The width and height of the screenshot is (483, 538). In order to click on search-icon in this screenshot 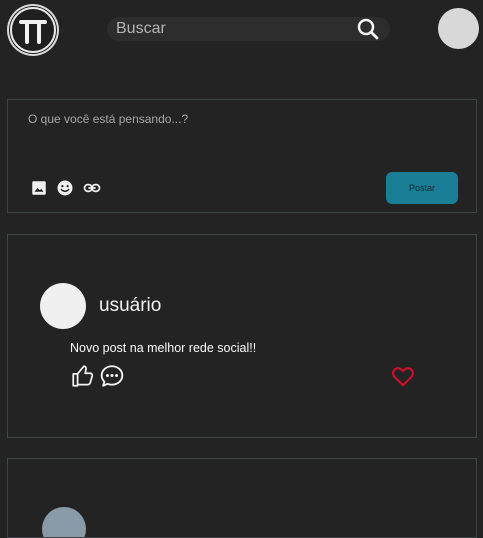, I will do `click(368, 29)`.